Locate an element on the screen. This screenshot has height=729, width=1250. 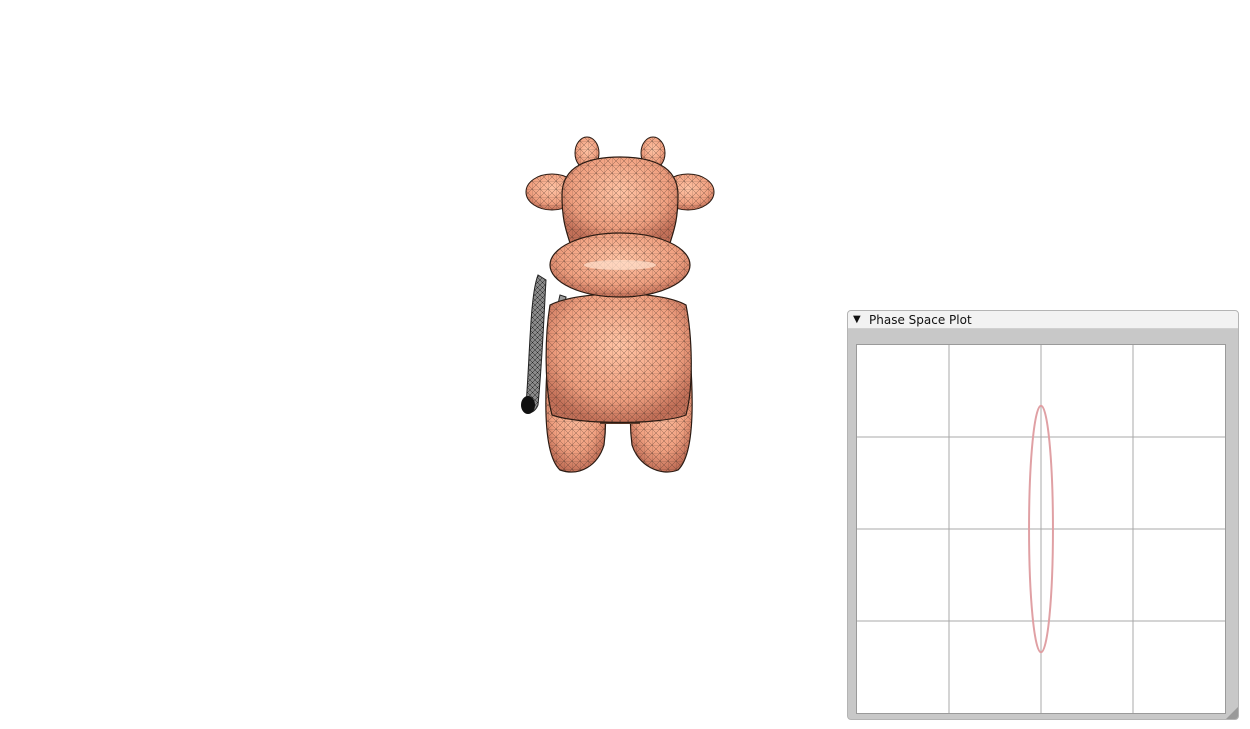
cow-head is located at coordinates (620, 217).